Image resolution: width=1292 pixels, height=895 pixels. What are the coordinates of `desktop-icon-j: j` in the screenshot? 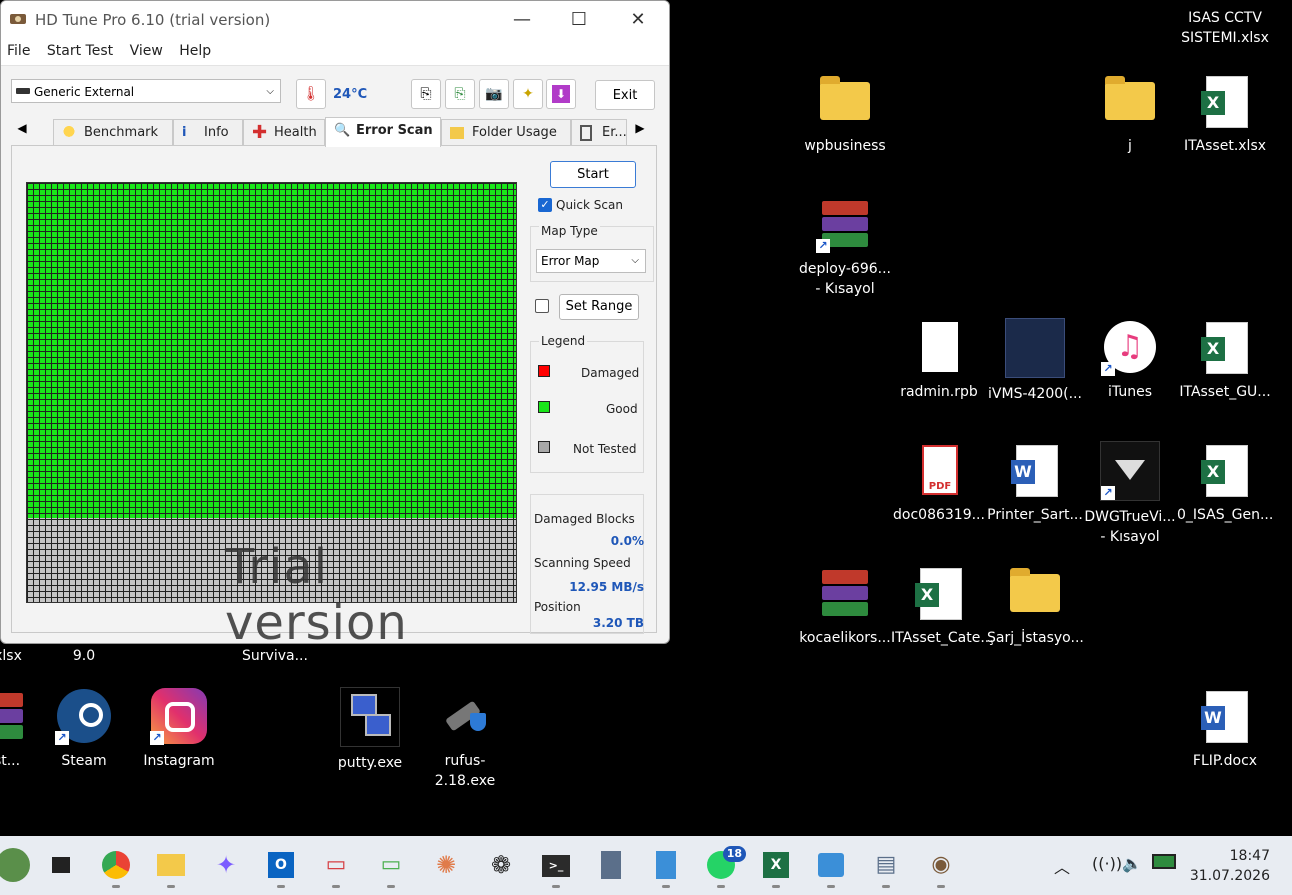 It's located at (1130, 114).